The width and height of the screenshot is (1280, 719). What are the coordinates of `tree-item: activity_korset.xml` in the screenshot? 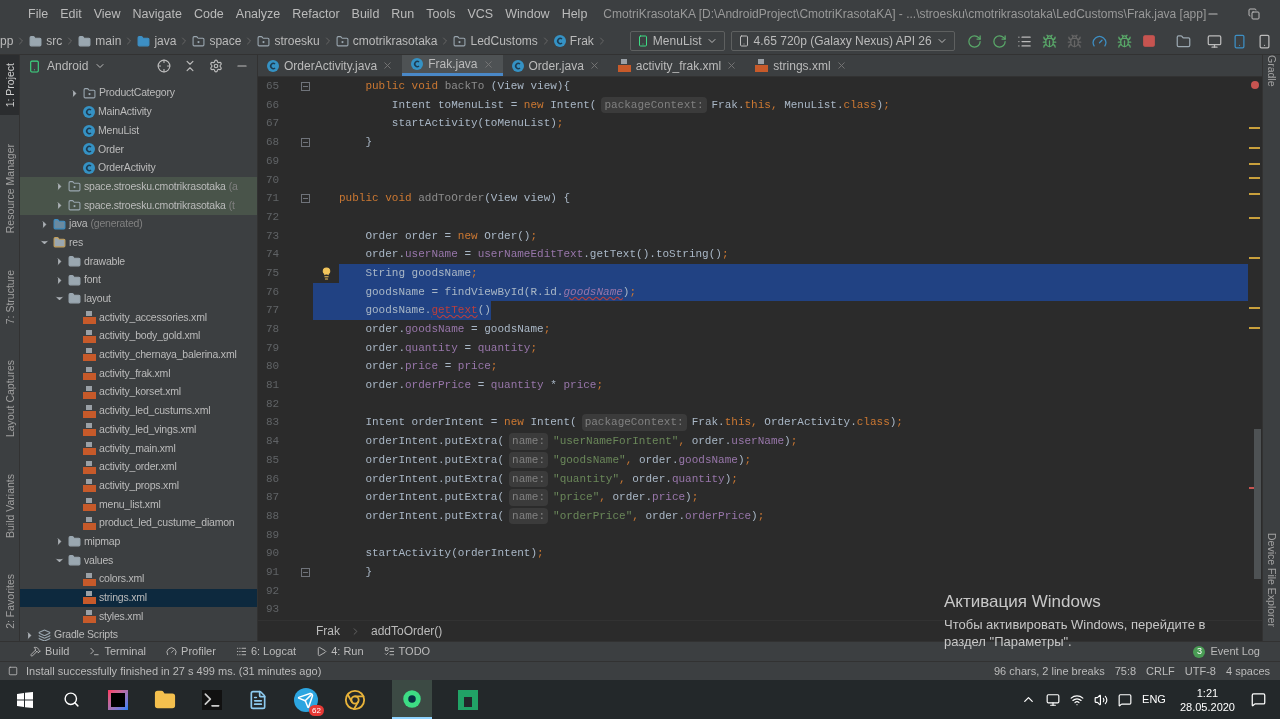 It's located at (138, 392).